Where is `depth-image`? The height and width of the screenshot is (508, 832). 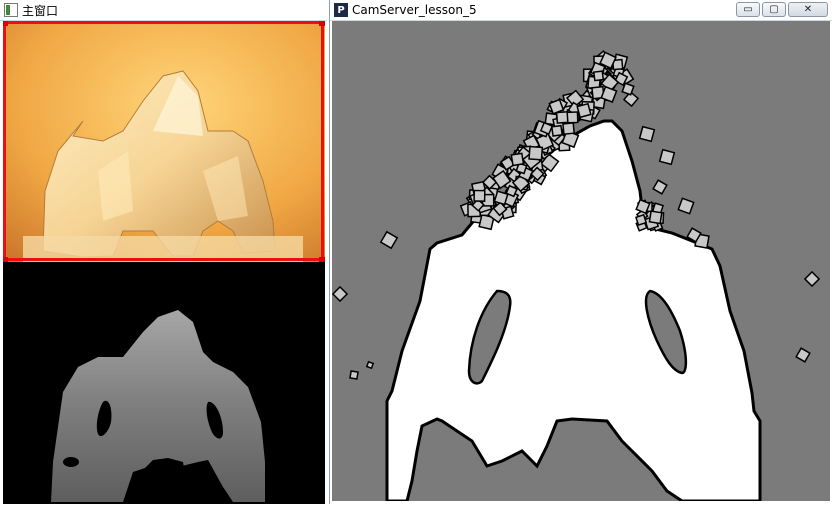
depth-image is located at coordinates (158, 406).